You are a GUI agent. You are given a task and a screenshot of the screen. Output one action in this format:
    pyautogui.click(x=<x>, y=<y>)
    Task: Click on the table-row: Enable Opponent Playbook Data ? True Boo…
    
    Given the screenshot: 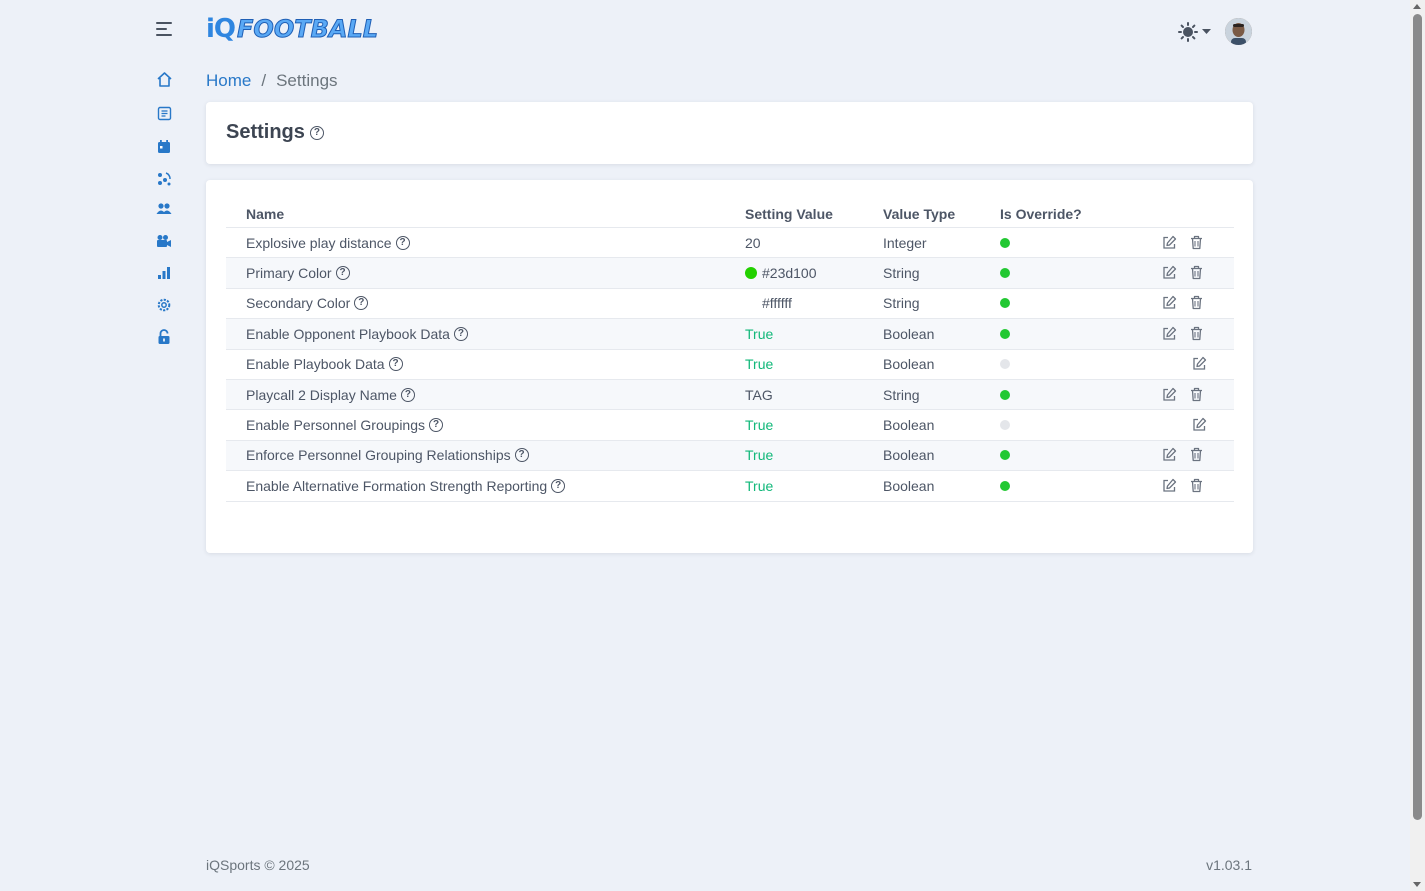 What is the action you would take?
    pyautogui.click(x=730, y=334)
    